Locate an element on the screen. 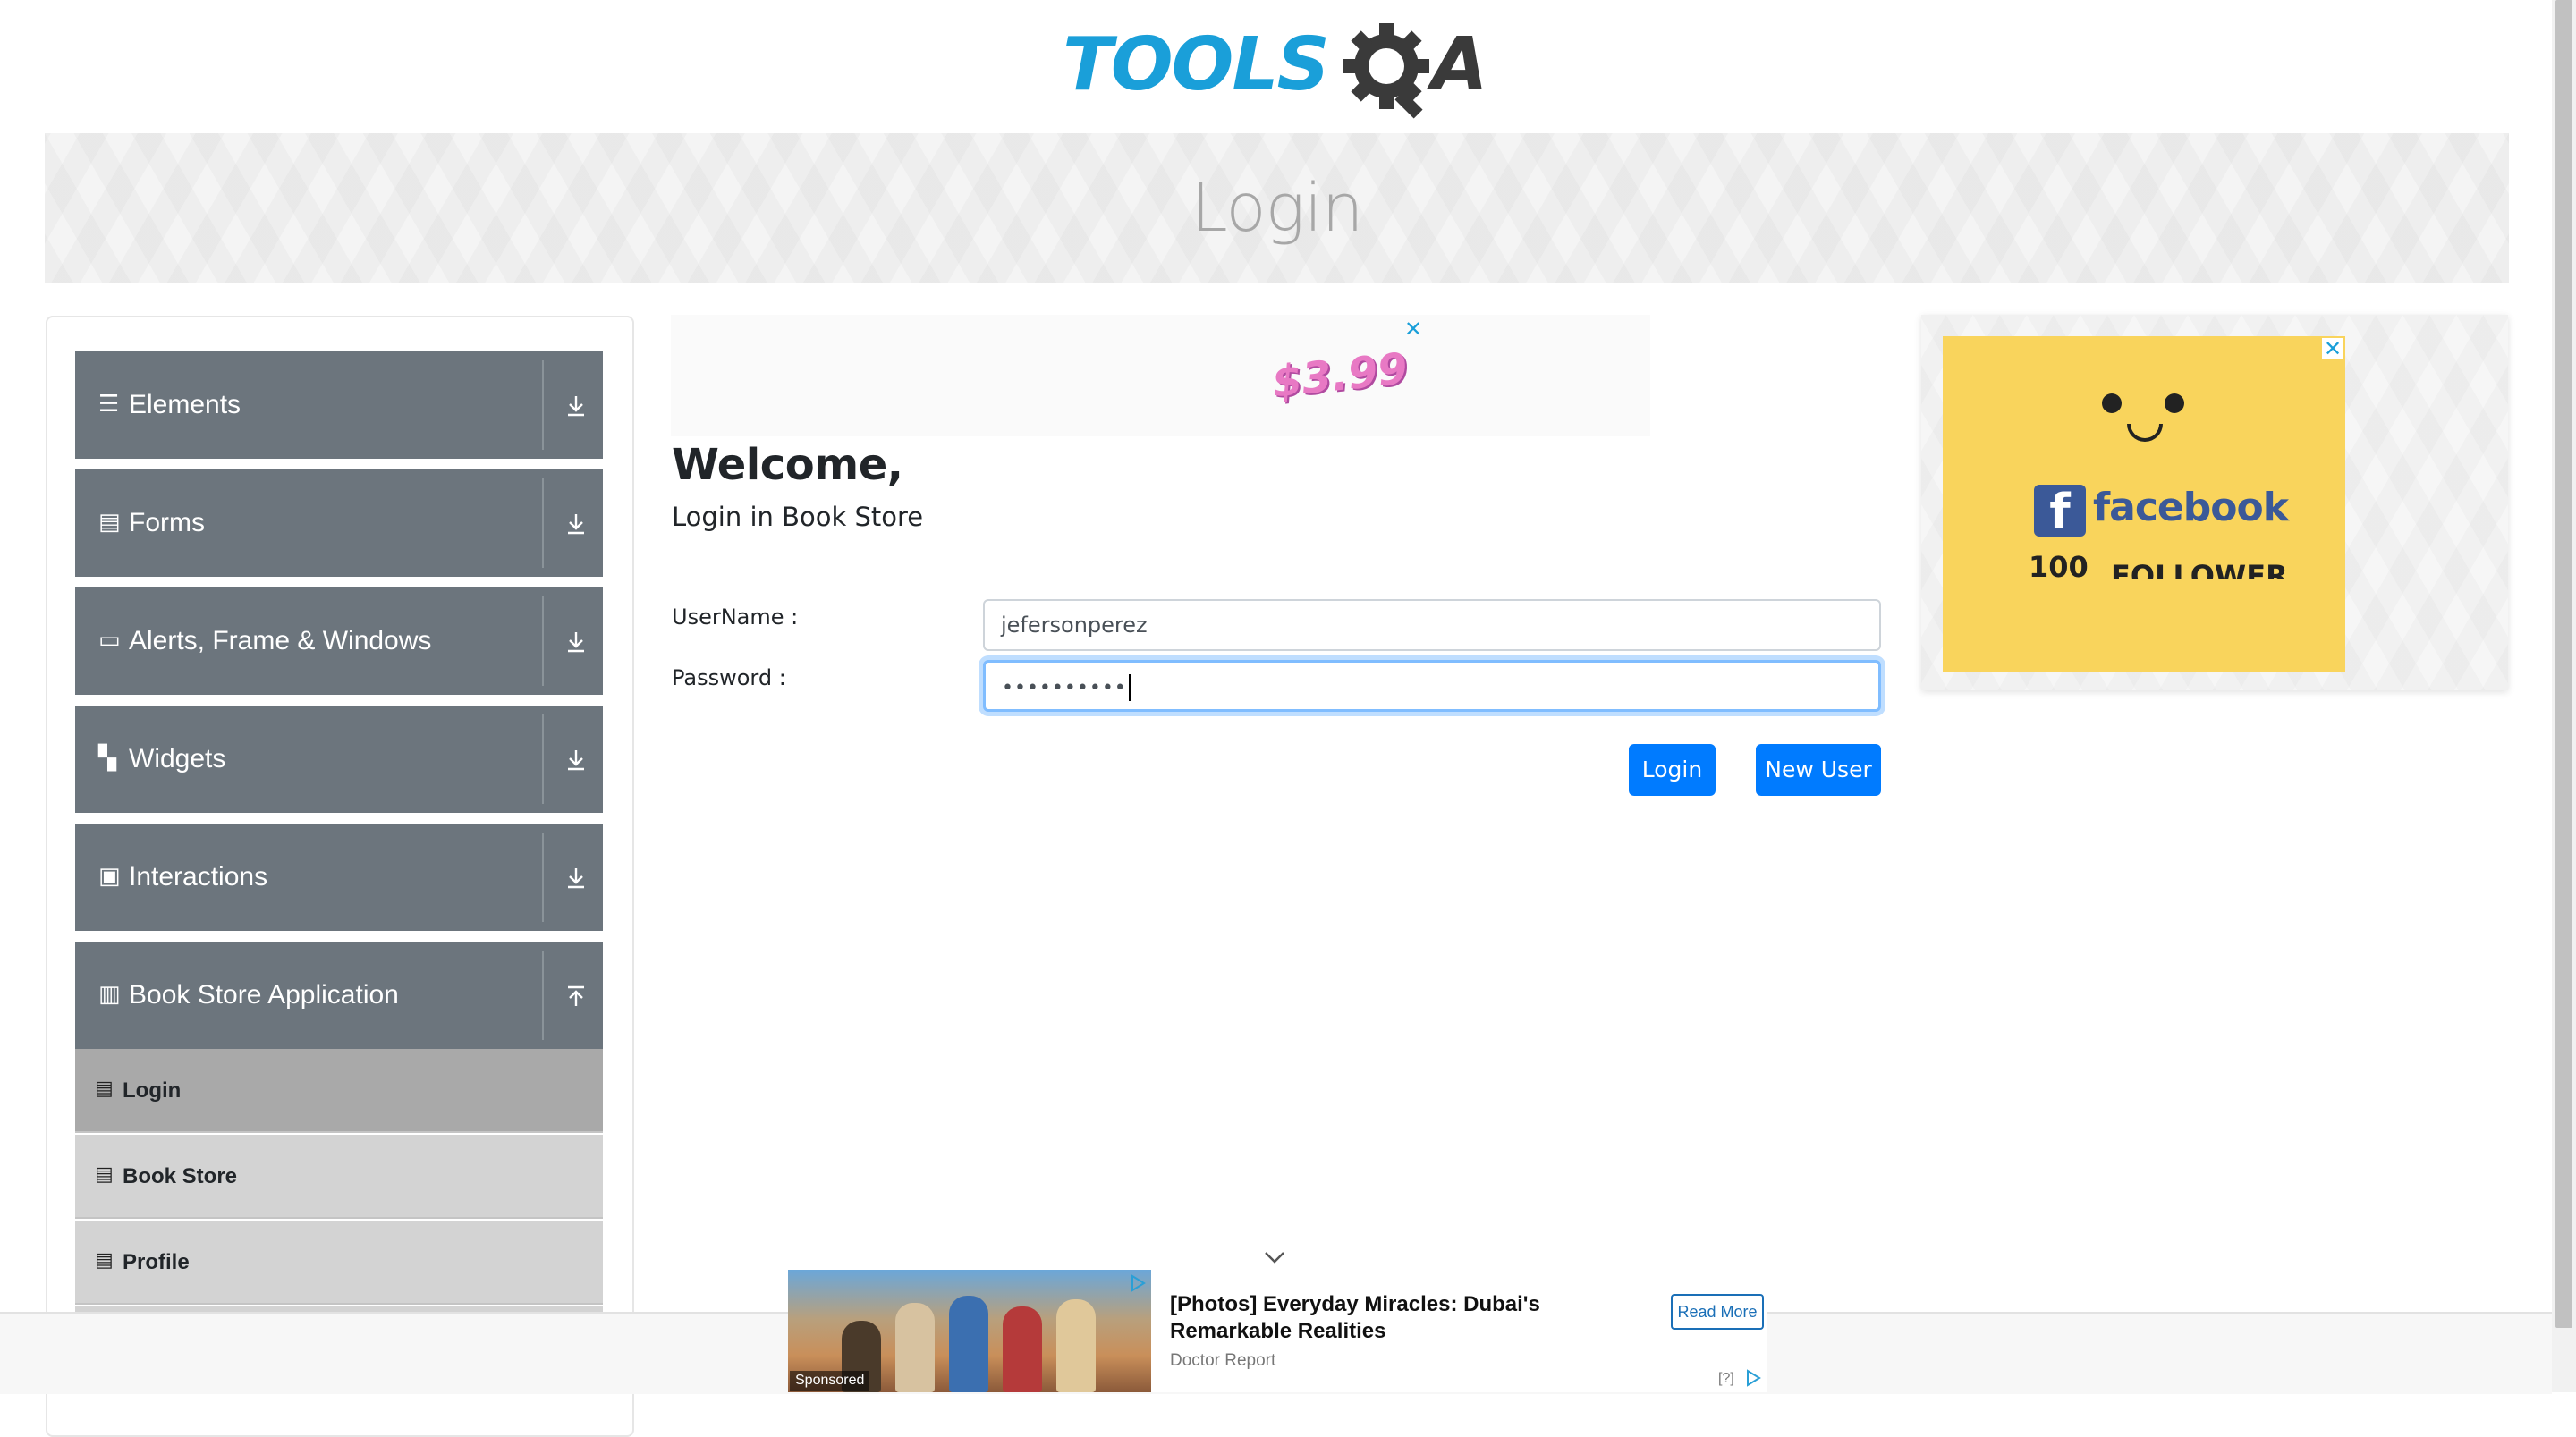 The width and height of the screenshot is (2576, 1437). facebook-ad-image: f facebook 100 FOLLOWER is located at coordinates (2144, 504).